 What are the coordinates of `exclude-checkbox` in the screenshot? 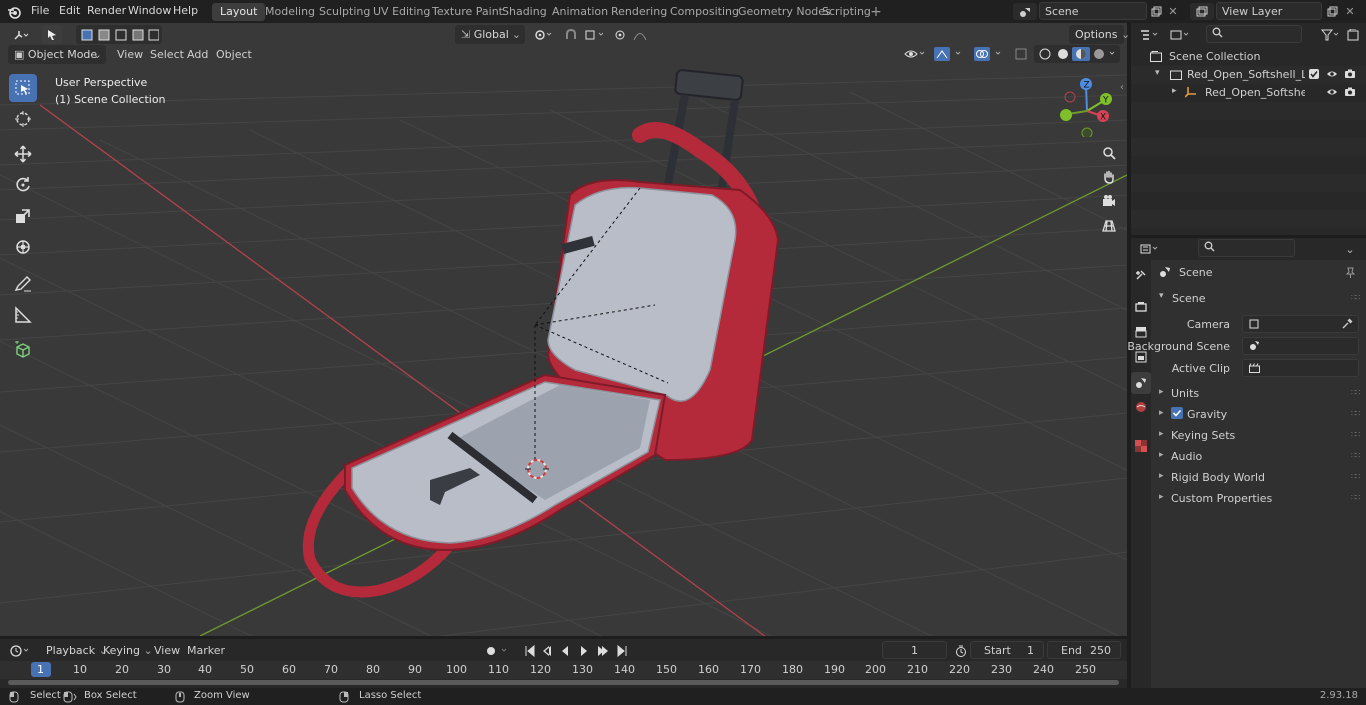 It's located at (1314, 74).